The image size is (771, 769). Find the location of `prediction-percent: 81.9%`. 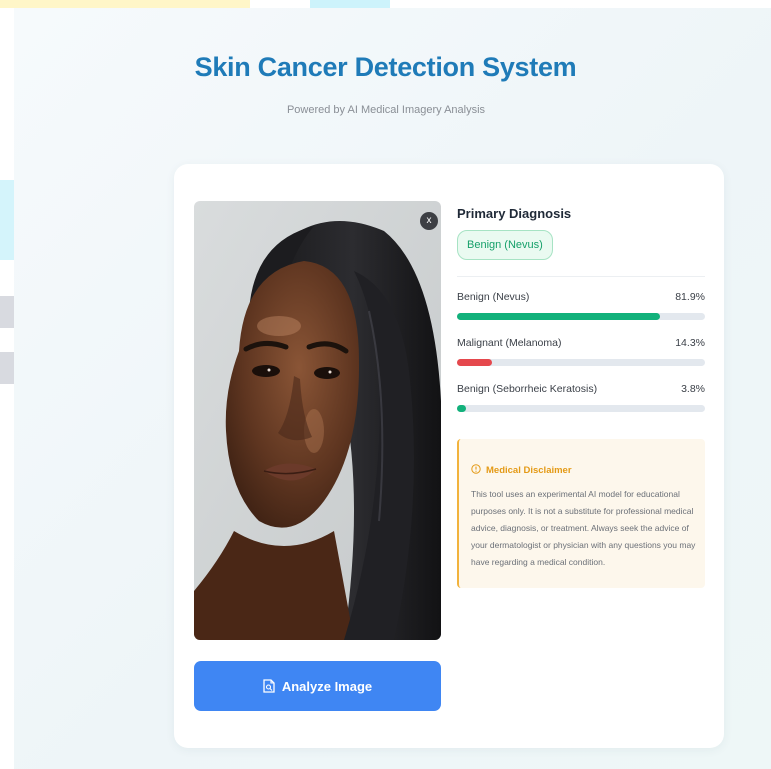

prediction-percent: 81.9% is located at coordinates (690, 297).